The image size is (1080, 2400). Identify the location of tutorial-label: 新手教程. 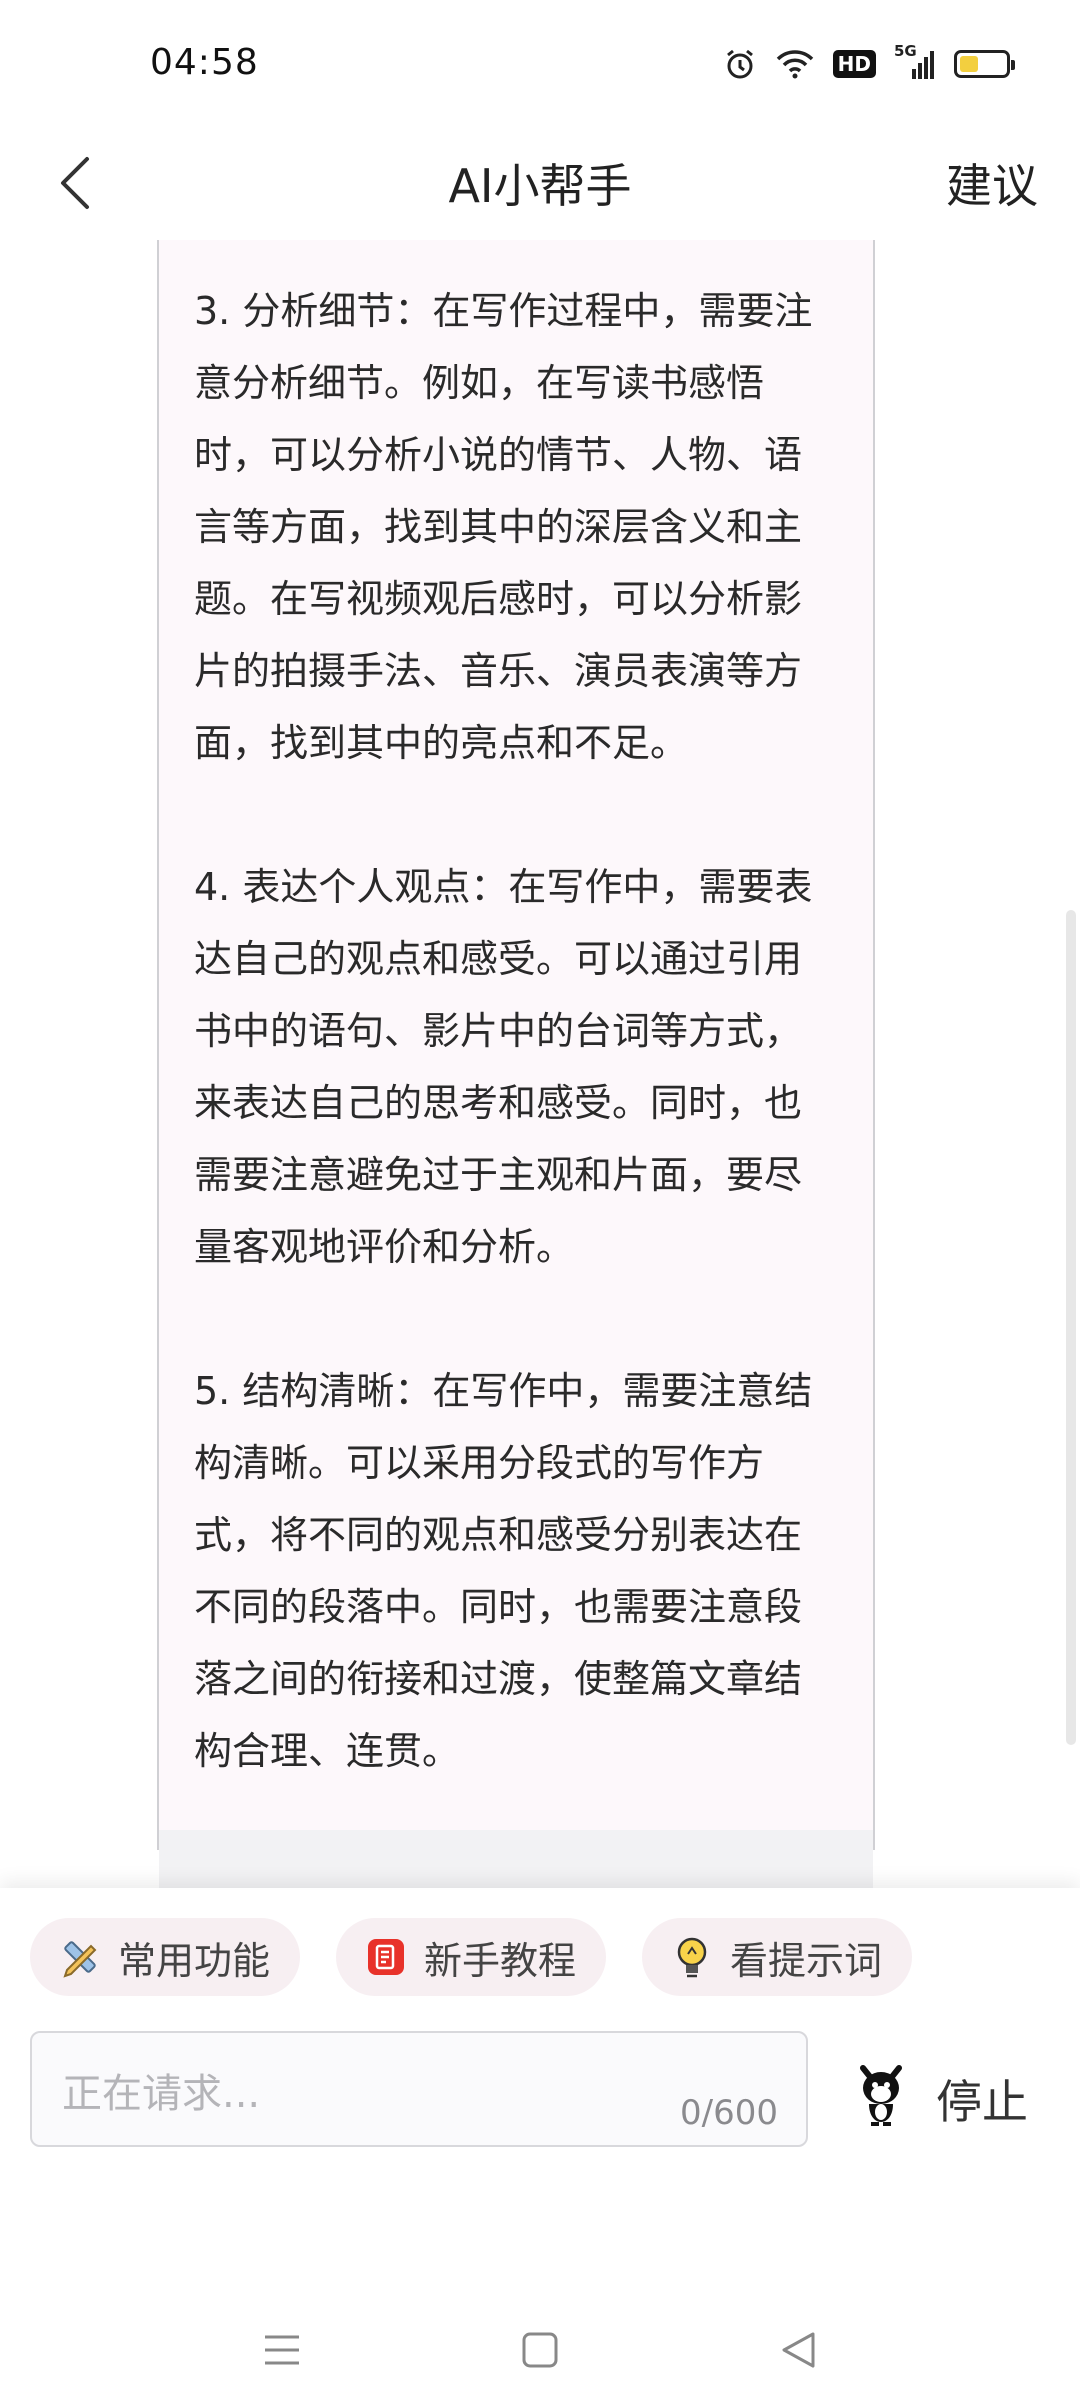
(500, 1960).